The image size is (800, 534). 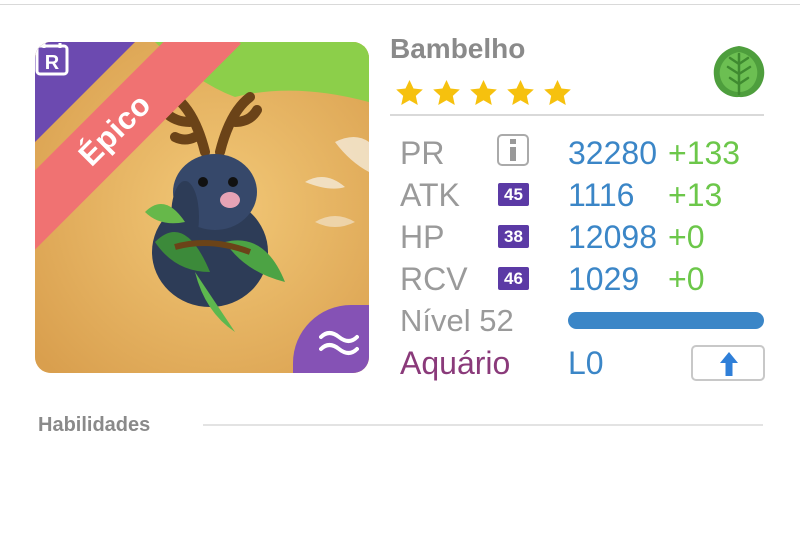 What do you see at coordinates (601, 195) in the screenshot?
I see `stat-value-atk: 1116` at bounding box center [601, 195].